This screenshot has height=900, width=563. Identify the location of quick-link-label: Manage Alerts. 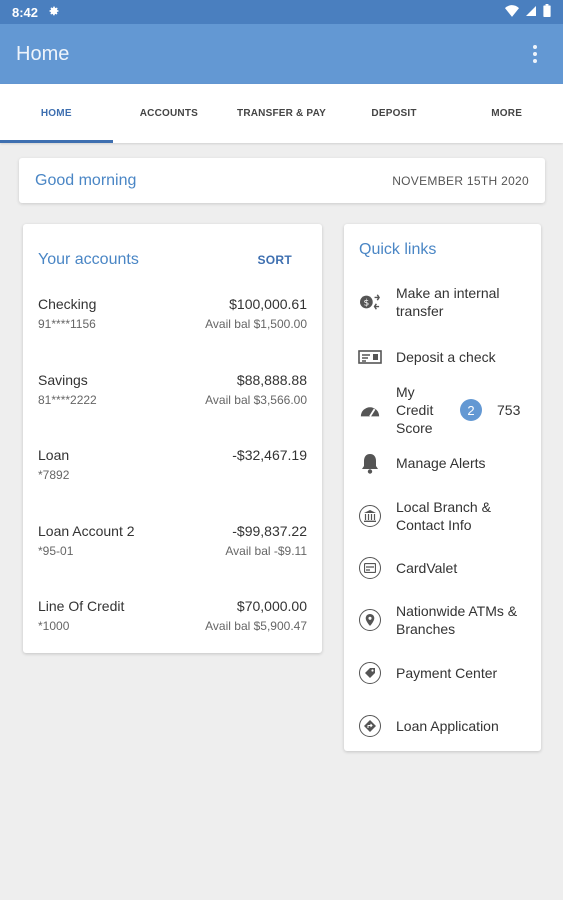
(441, 463).